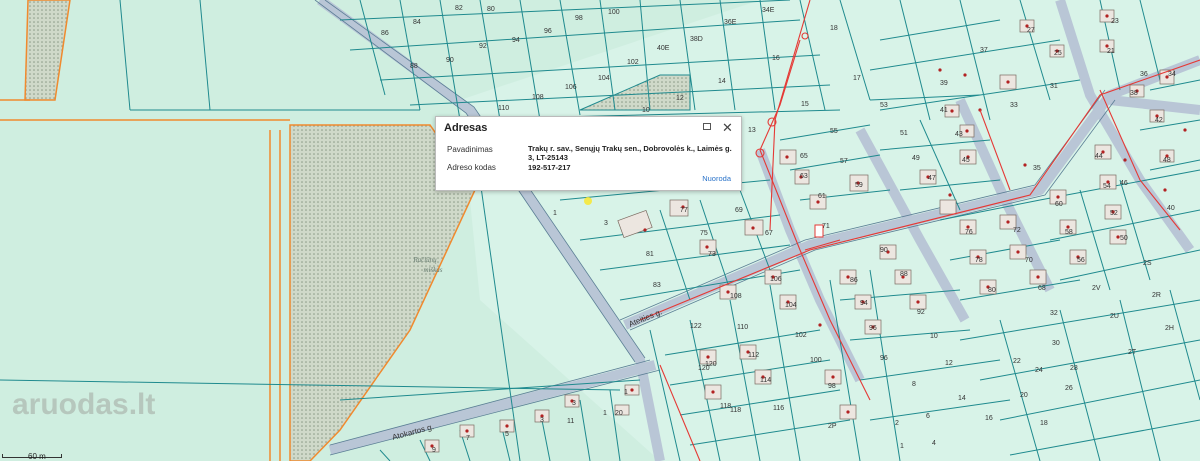 This screenshot has height=461, width=1200. I want to click on svg-text: 116, so click(778, 408).